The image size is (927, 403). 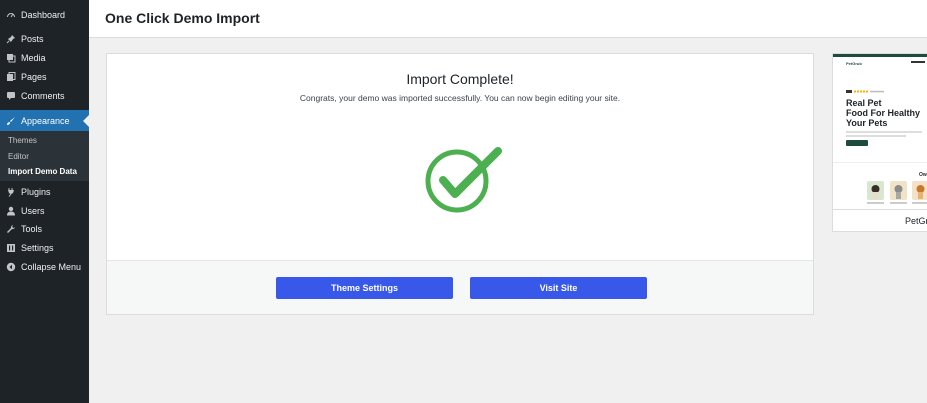 I want to click on menu-item-users: Users, so click(x=44, y=210).